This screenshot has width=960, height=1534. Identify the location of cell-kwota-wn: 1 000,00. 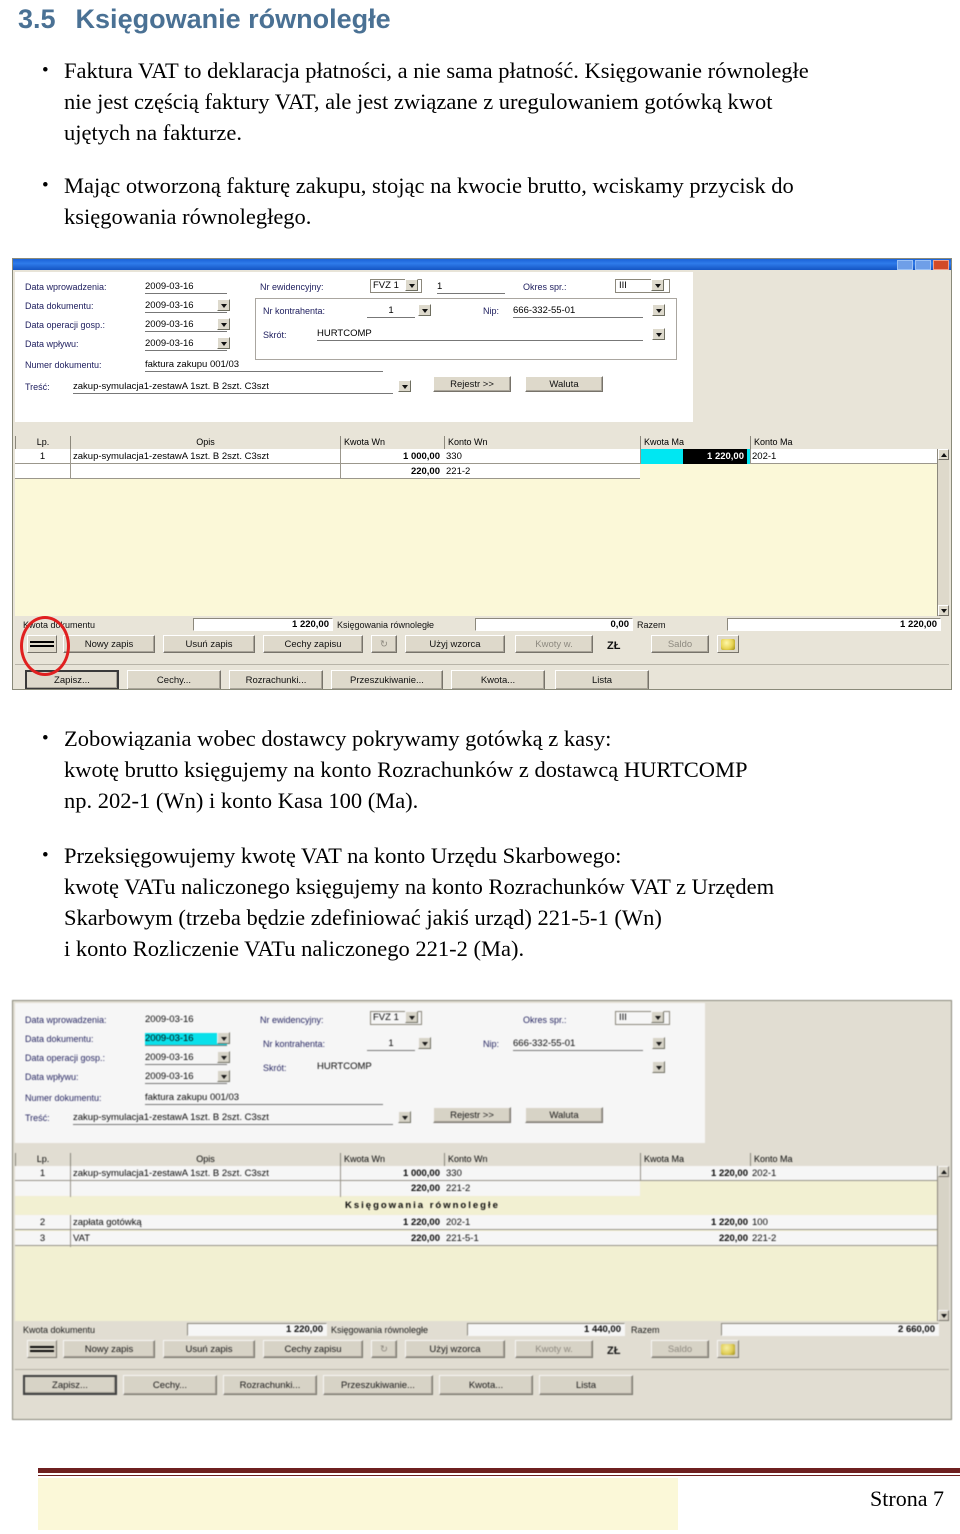
(421, 456).